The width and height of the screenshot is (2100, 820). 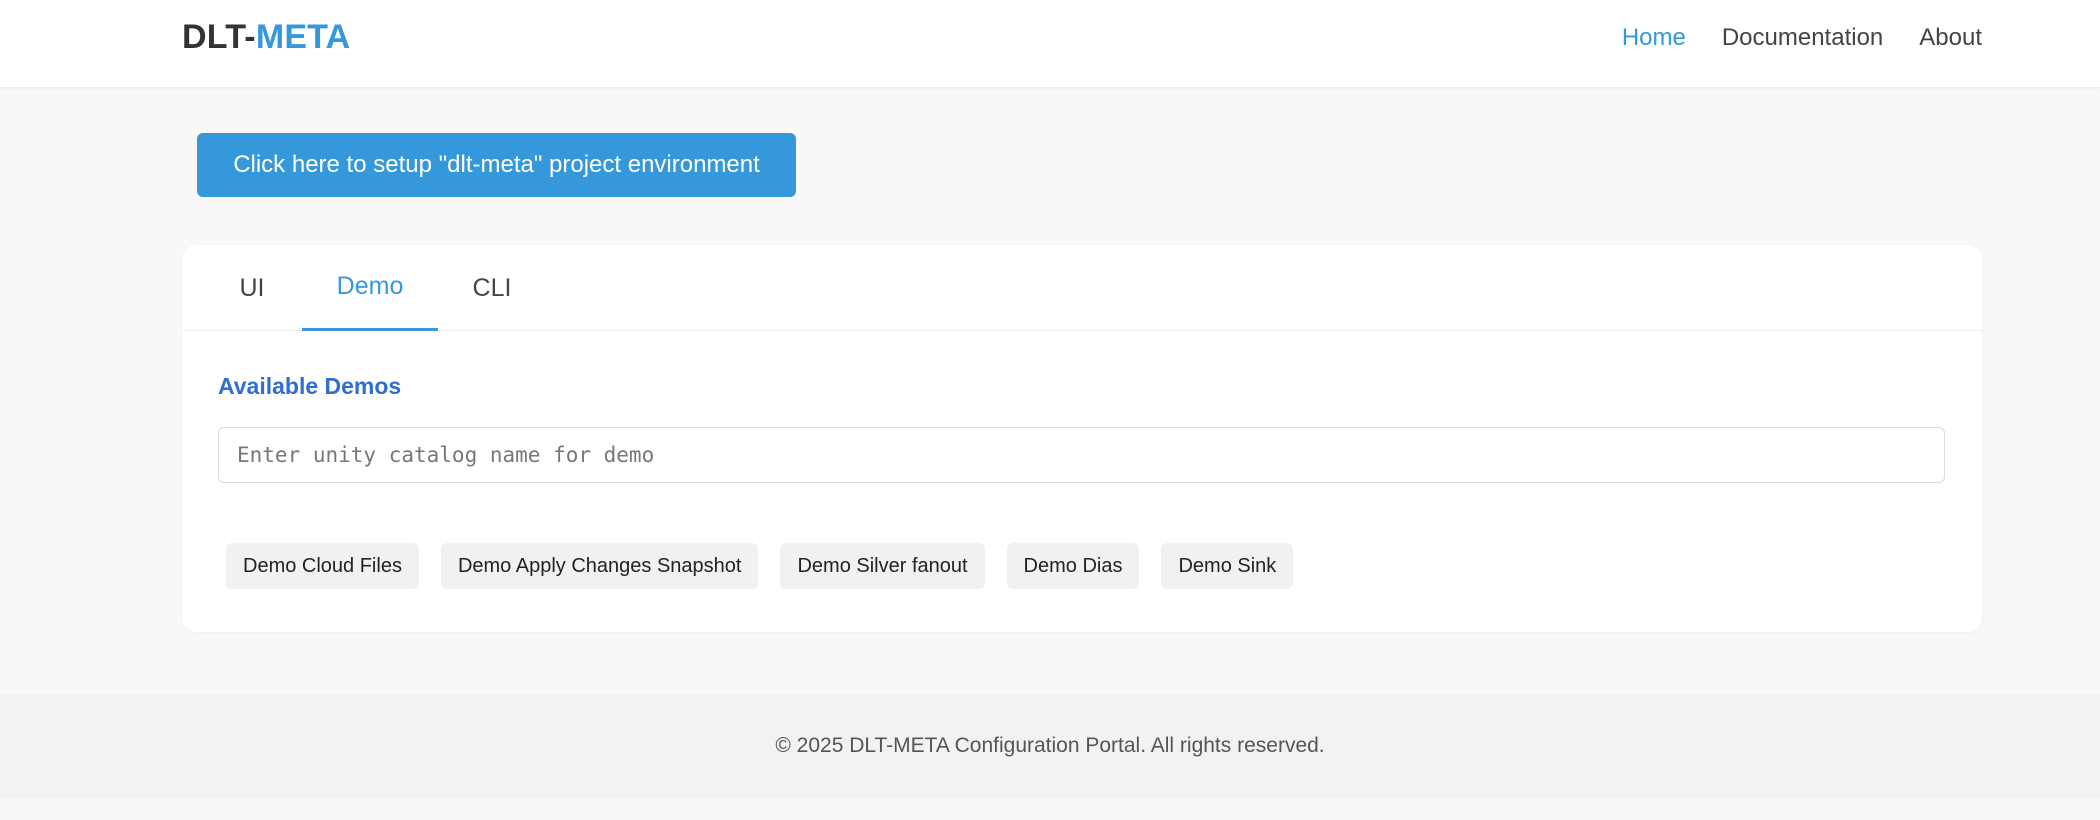 I want to click on brand-accent: META, so click(x=303, y=37).